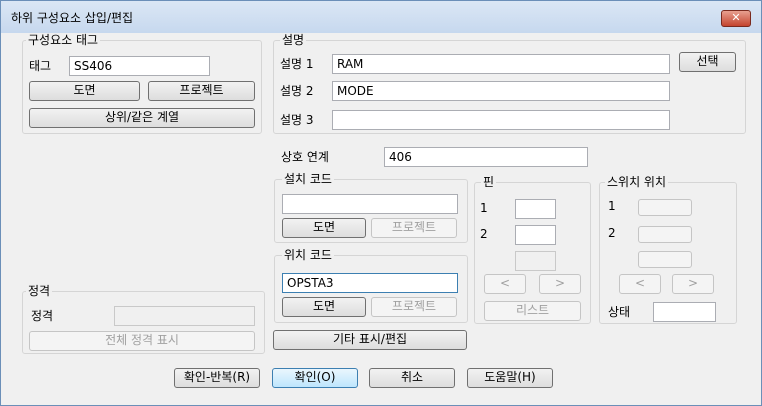 This screenshot has height=406, width=762. I want to click on close-button: ✕, so click(736, 18).